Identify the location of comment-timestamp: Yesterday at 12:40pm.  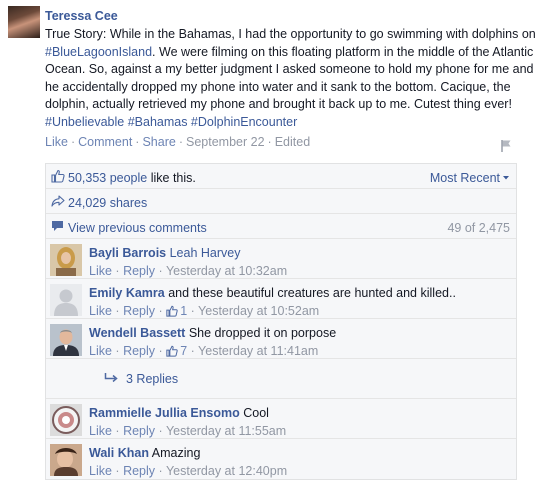
(226, 471).